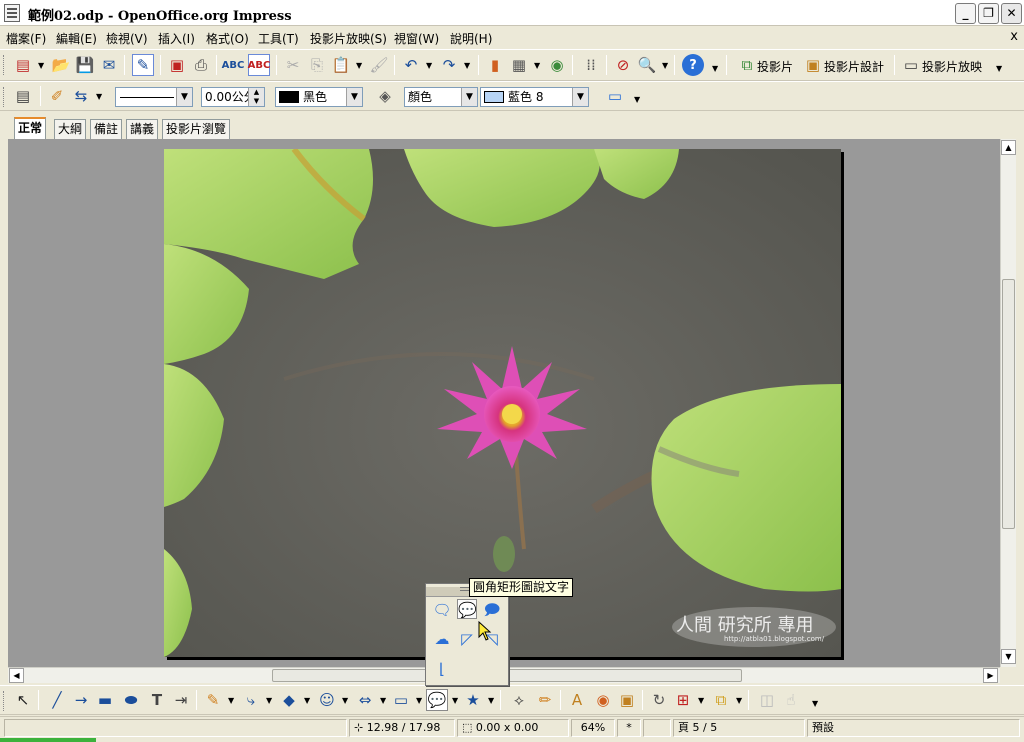 Image resolution: width=1024 pixels, height=742 pixels. I want to click on chart-icon: ▮, so click(495, 65).